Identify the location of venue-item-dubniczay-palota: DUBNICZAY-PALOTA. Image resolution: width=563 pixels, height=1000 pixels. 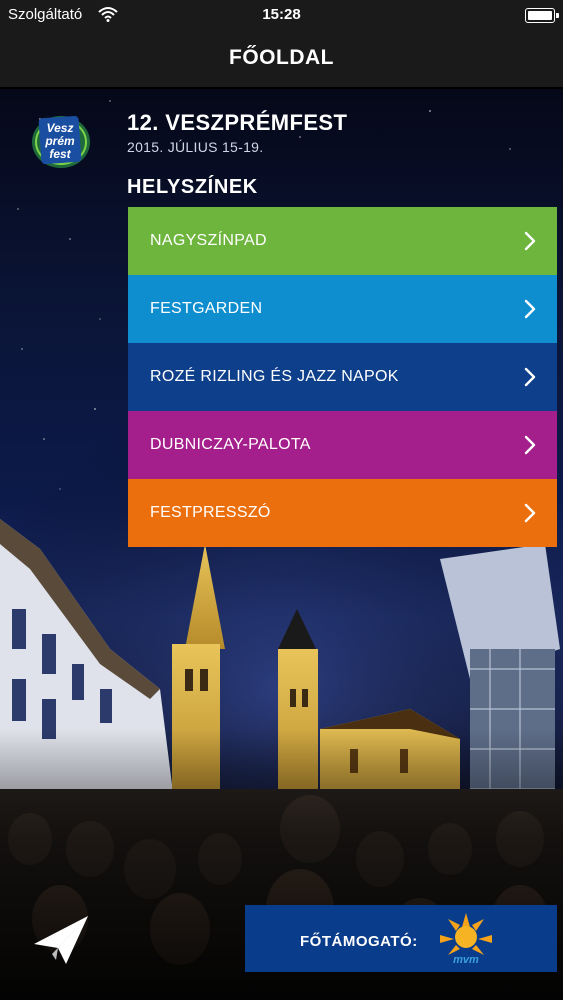
(342, 445).